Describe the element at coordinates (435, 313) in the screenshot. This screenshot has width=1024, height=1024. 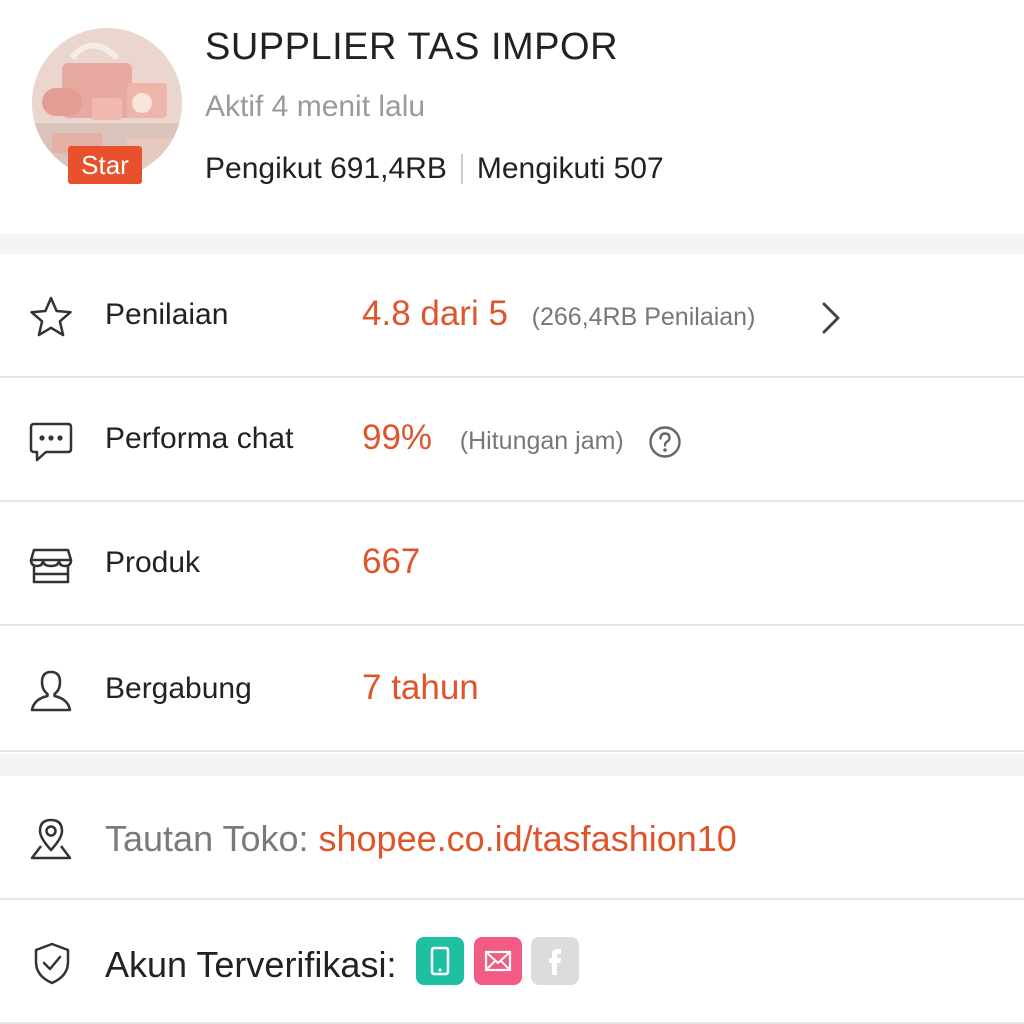
I see `rating-score: 4.8 dari 5` at that location.